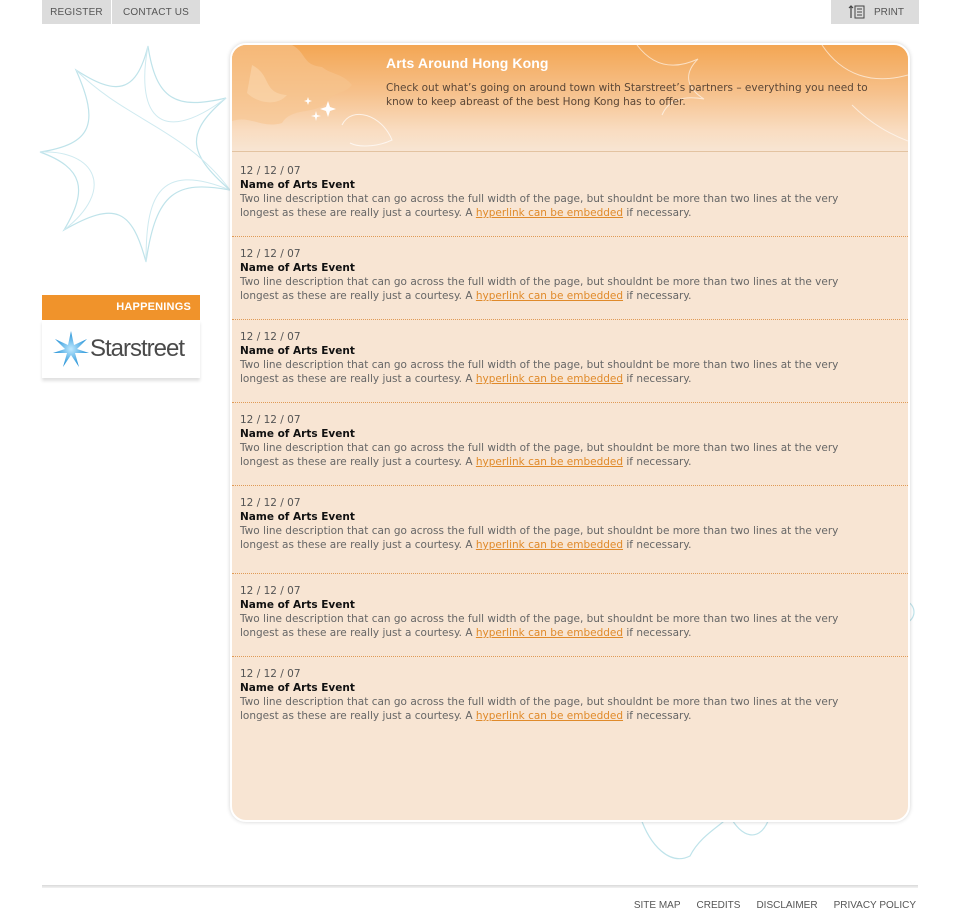 Image resolution: width=960 pixels, height=920 pixels. What do you see at coordinates (121, 307) in the screenshot?
I see `happenings-header: HAPPENINGS` at bounding box center [121, 307].